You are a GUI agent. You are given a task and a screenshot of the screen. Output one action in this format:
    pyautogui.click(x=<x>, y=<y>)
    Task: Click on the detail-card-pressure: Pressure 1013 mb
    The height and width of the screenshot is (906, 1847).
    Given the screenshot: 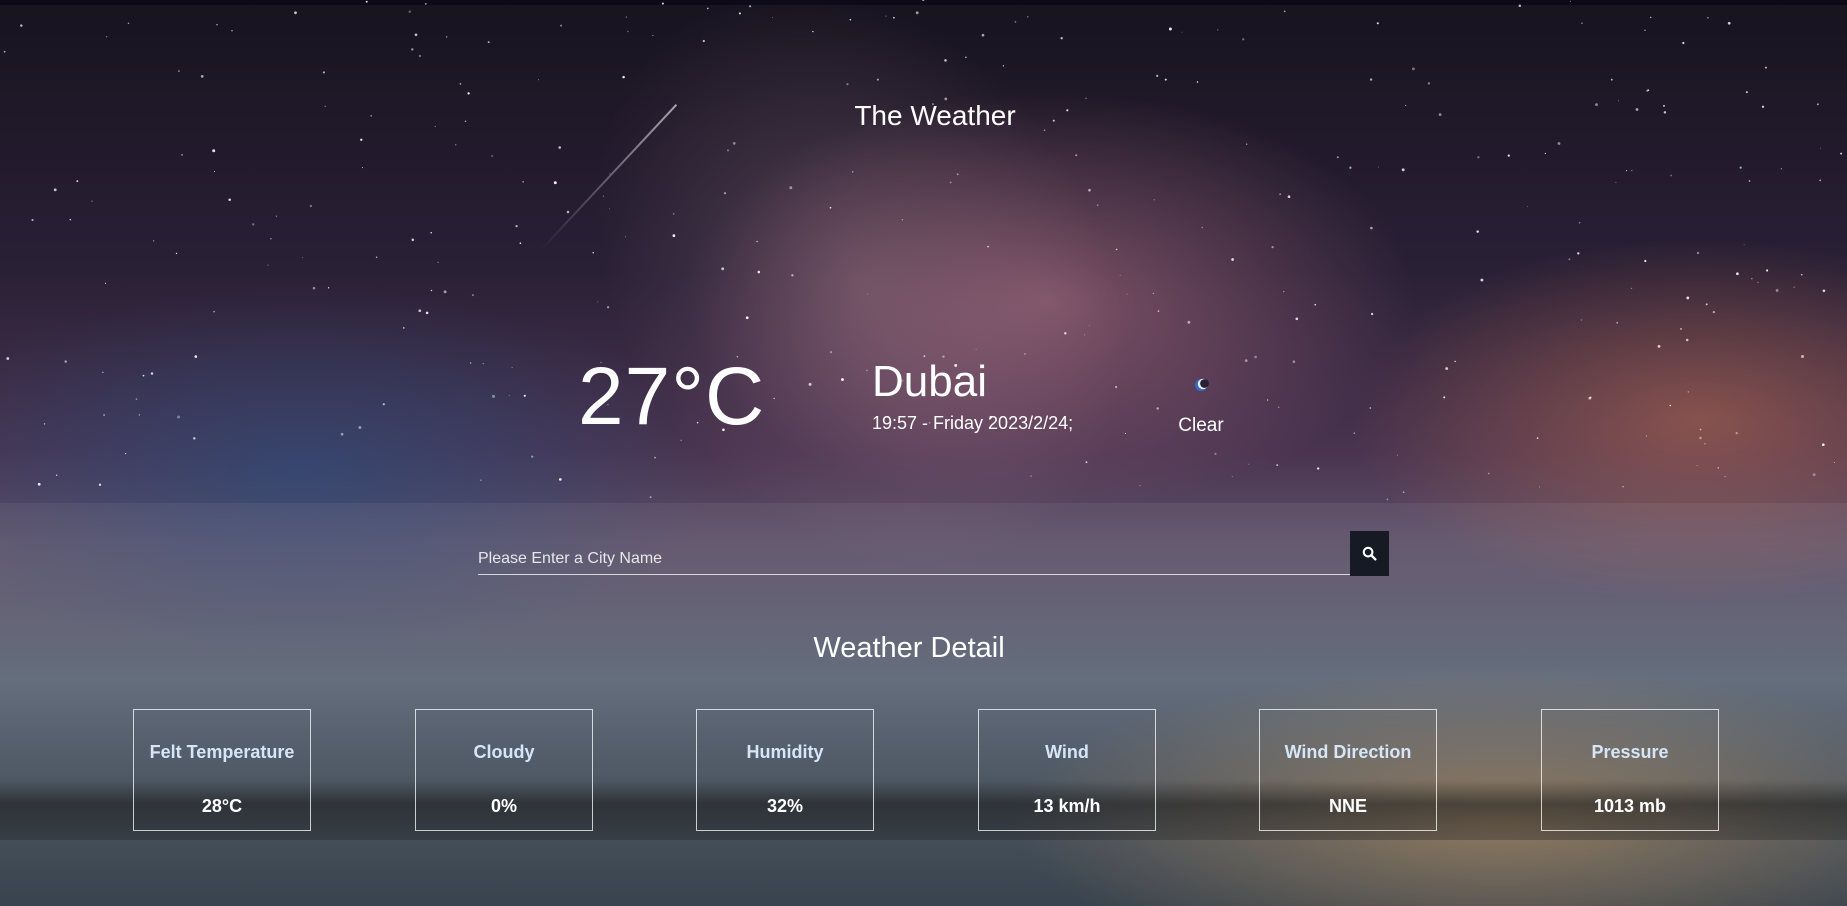 What is the action you would take?
    pyautogui.click(x=1630, y=770)
    